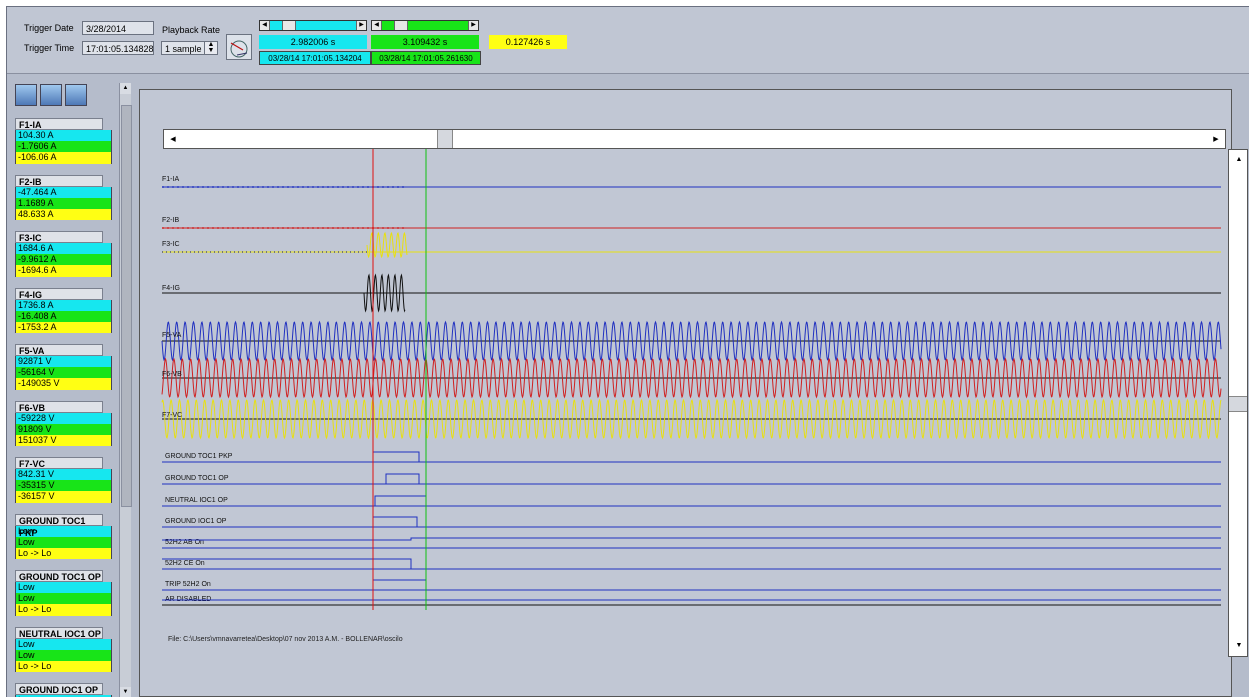 The height and width of the screenshot is (697, 1249). Describe the element at coordinates (399, 584) in the screenshot. I see `digital-channel-6-pulse` at that location.